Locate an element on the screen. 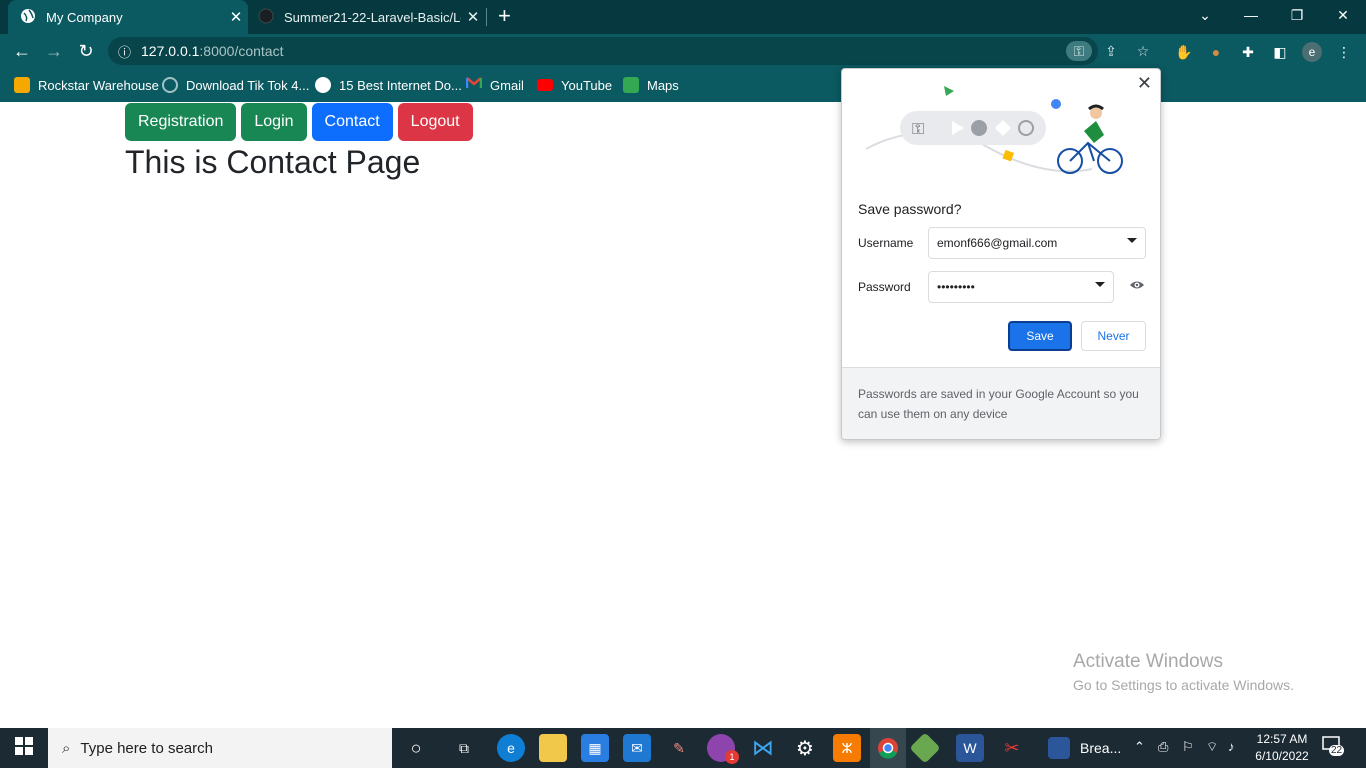 Image resolution: width=1366 pixels, height=768 pixels. bookmark-rockstar: Rockstar Warehouse is located at coordinates (86, 85).